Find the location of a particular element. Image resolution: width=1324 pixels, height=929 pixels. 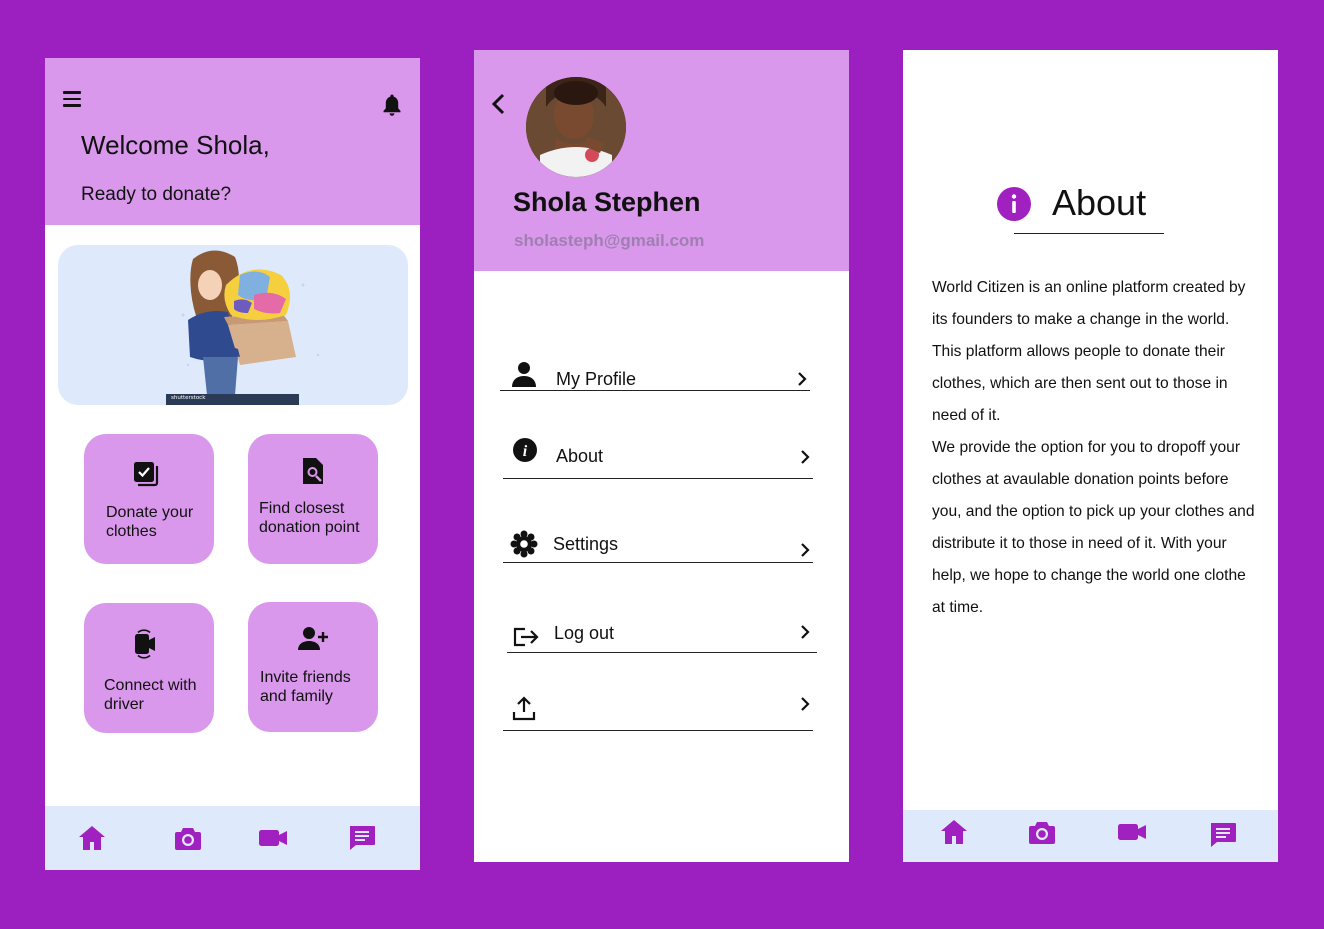

notification-bell-icon is located at coordinates (392, 105).